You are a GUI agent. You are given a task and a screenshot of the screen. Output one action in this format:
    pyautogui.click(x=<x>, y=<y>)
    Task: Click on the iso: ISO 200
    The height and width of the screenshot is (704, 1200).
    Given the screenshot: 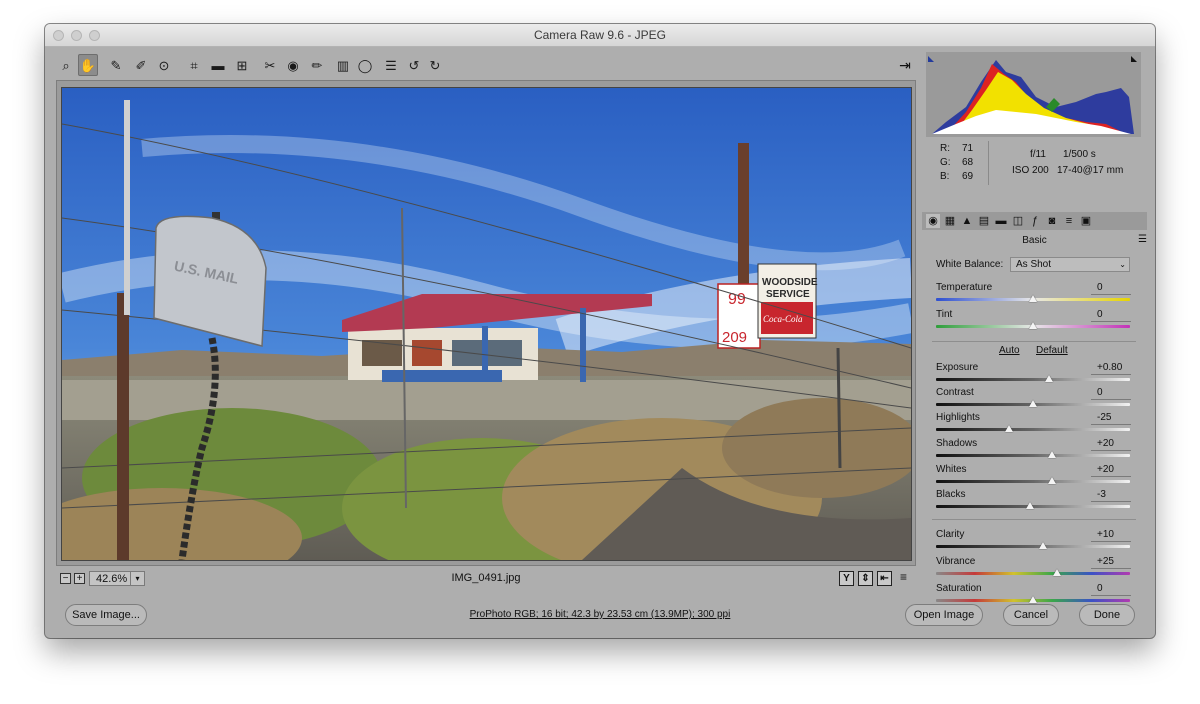 What is the action you would take?
    pyautogui.click(x=1030, y=170)
    